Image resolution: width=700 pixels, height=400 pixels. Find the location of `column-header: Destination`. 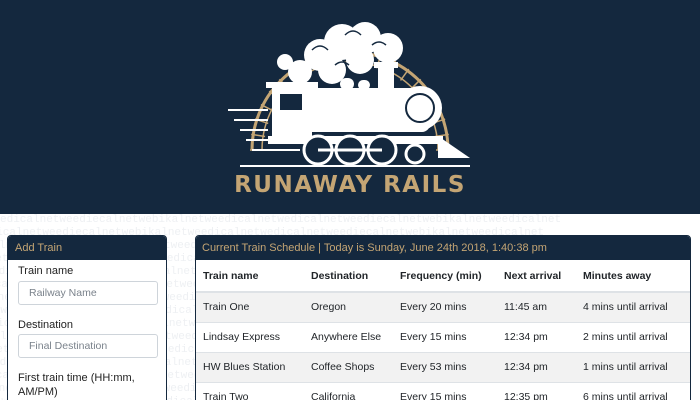

column-header: Destination is located at coordinates (348, 276).